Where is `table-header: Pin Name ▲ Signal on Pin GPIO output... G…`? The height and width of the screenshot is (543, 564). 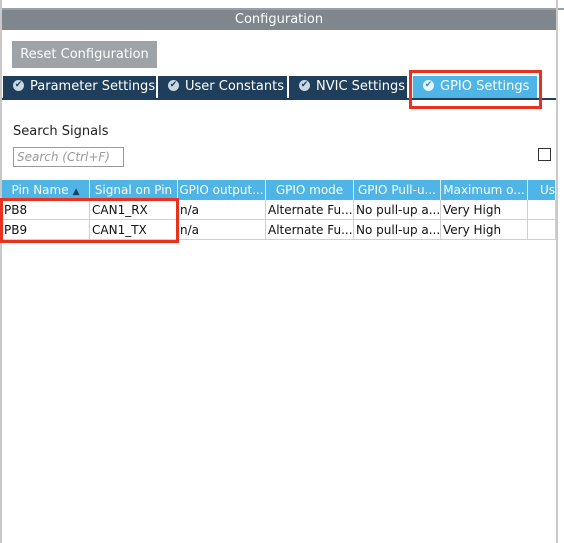 table-header: Pin Name ▲ Signal on Pin GPIO output... G… is located at coordinates (279, 190).